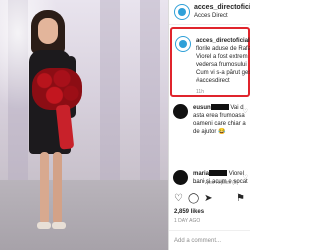 The image size is (320, 250). What do you see at coordinates (208, 199) in the screenshot?
I see `share-icon: ➤` at bounding box center [208, 199].